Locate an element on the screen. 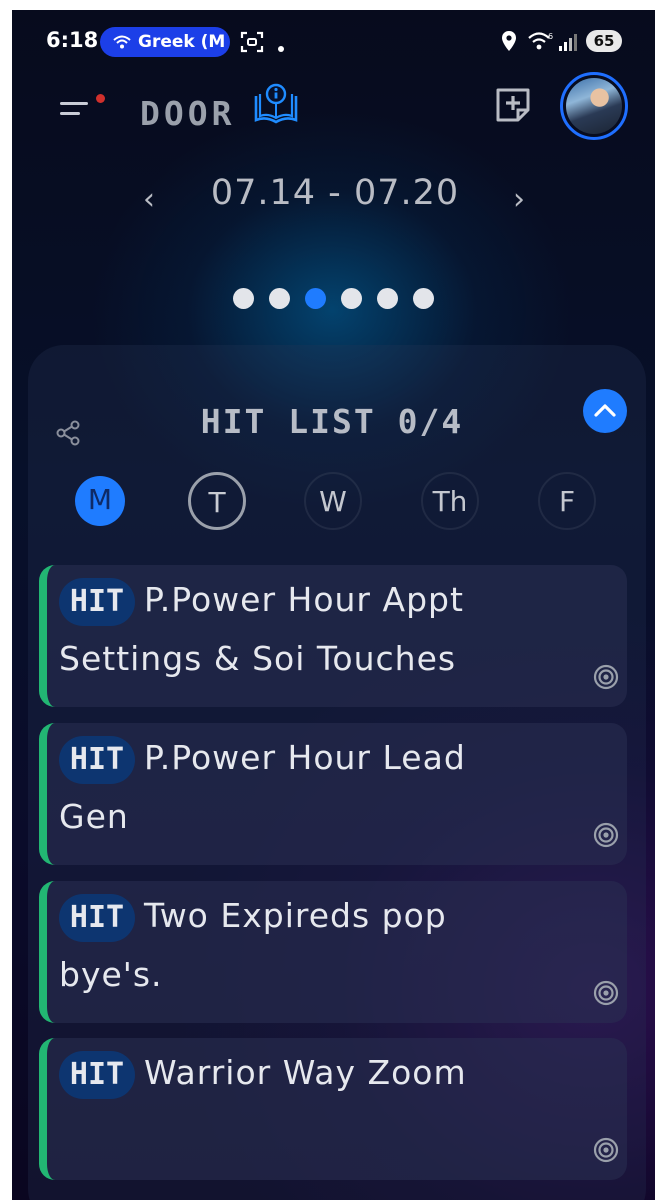  day-button-m: M is located at coordinates (100, 501).